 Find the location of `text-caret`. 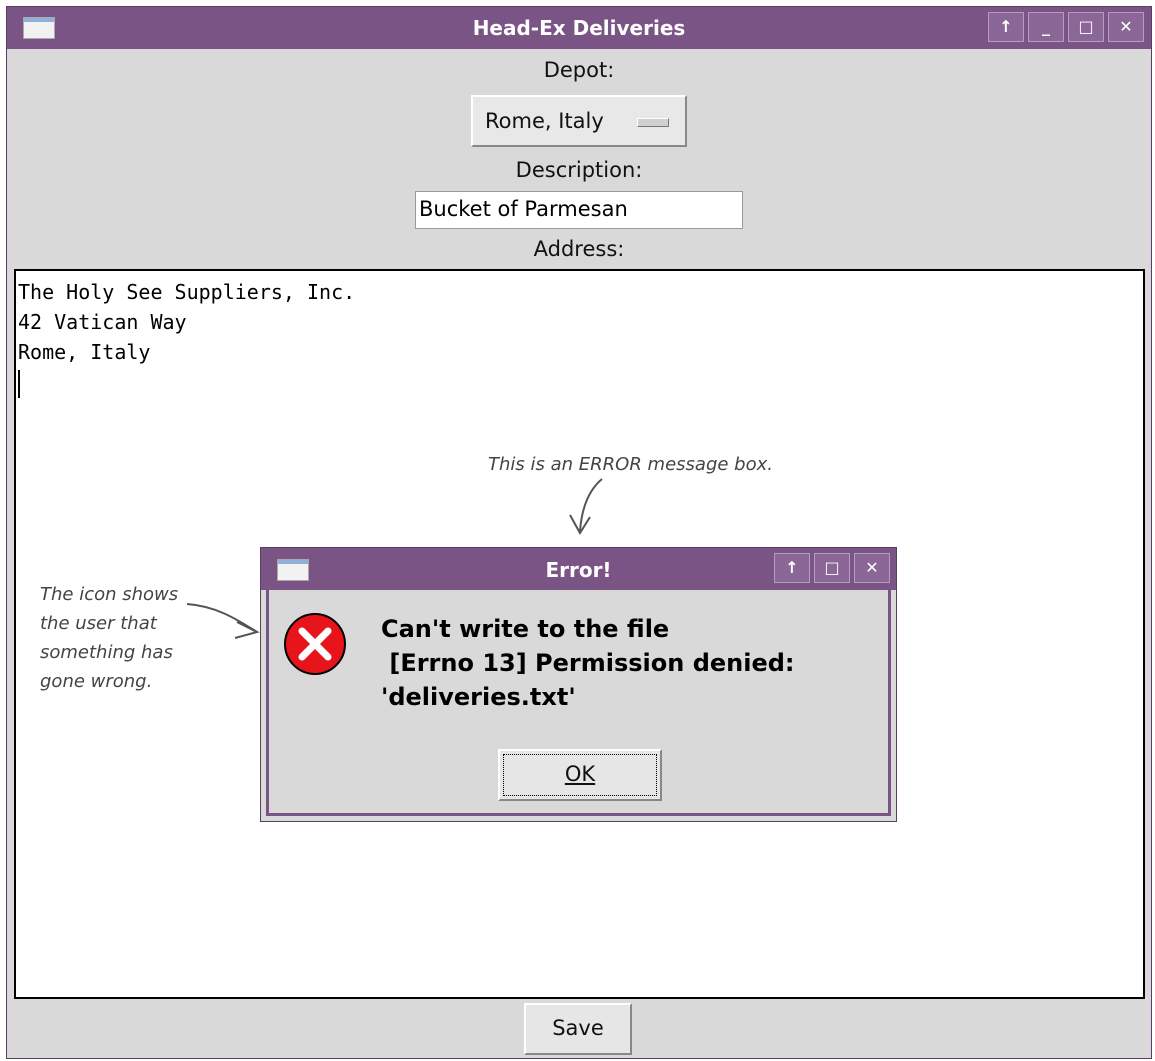

text-caret is located at coordinates (19, 383).